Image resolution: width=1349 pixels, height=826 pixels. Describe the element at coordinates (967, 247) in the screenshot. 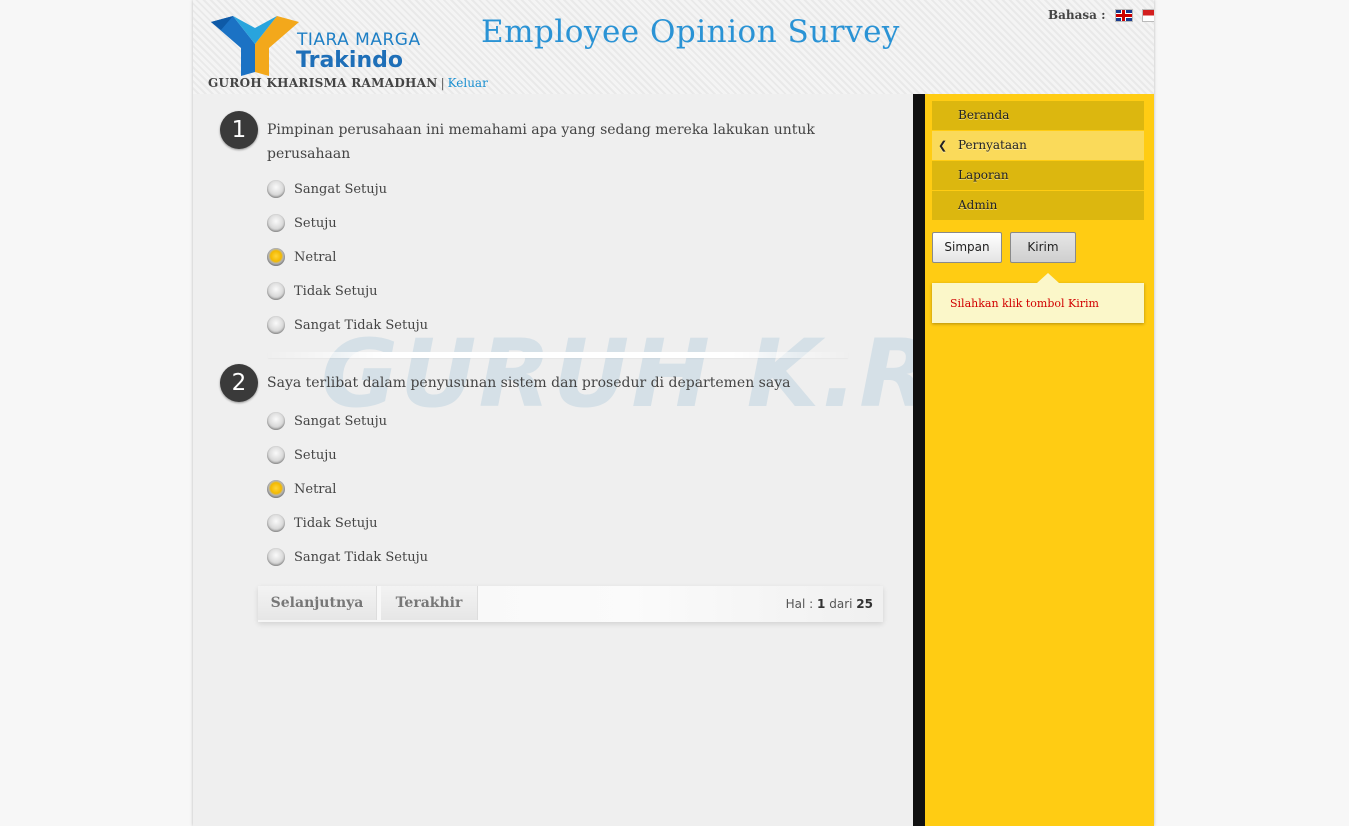

I see `save-button: Simpan` at that location.